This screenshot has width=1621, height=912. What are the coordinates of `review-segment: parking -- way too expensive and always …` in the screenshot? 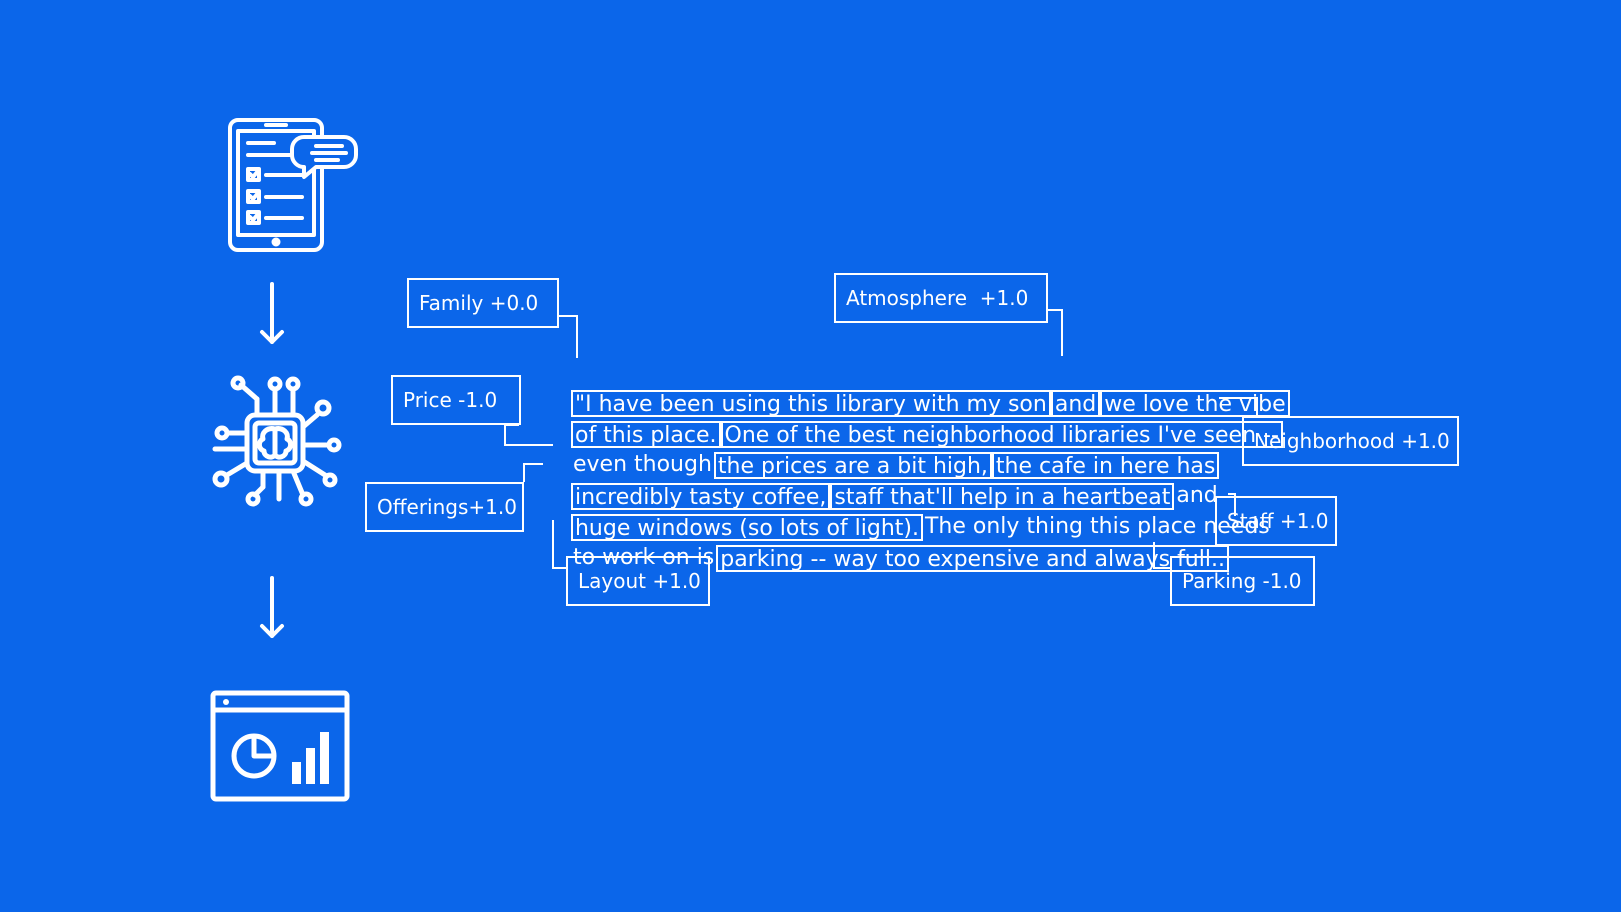 It's located at (972, 558).